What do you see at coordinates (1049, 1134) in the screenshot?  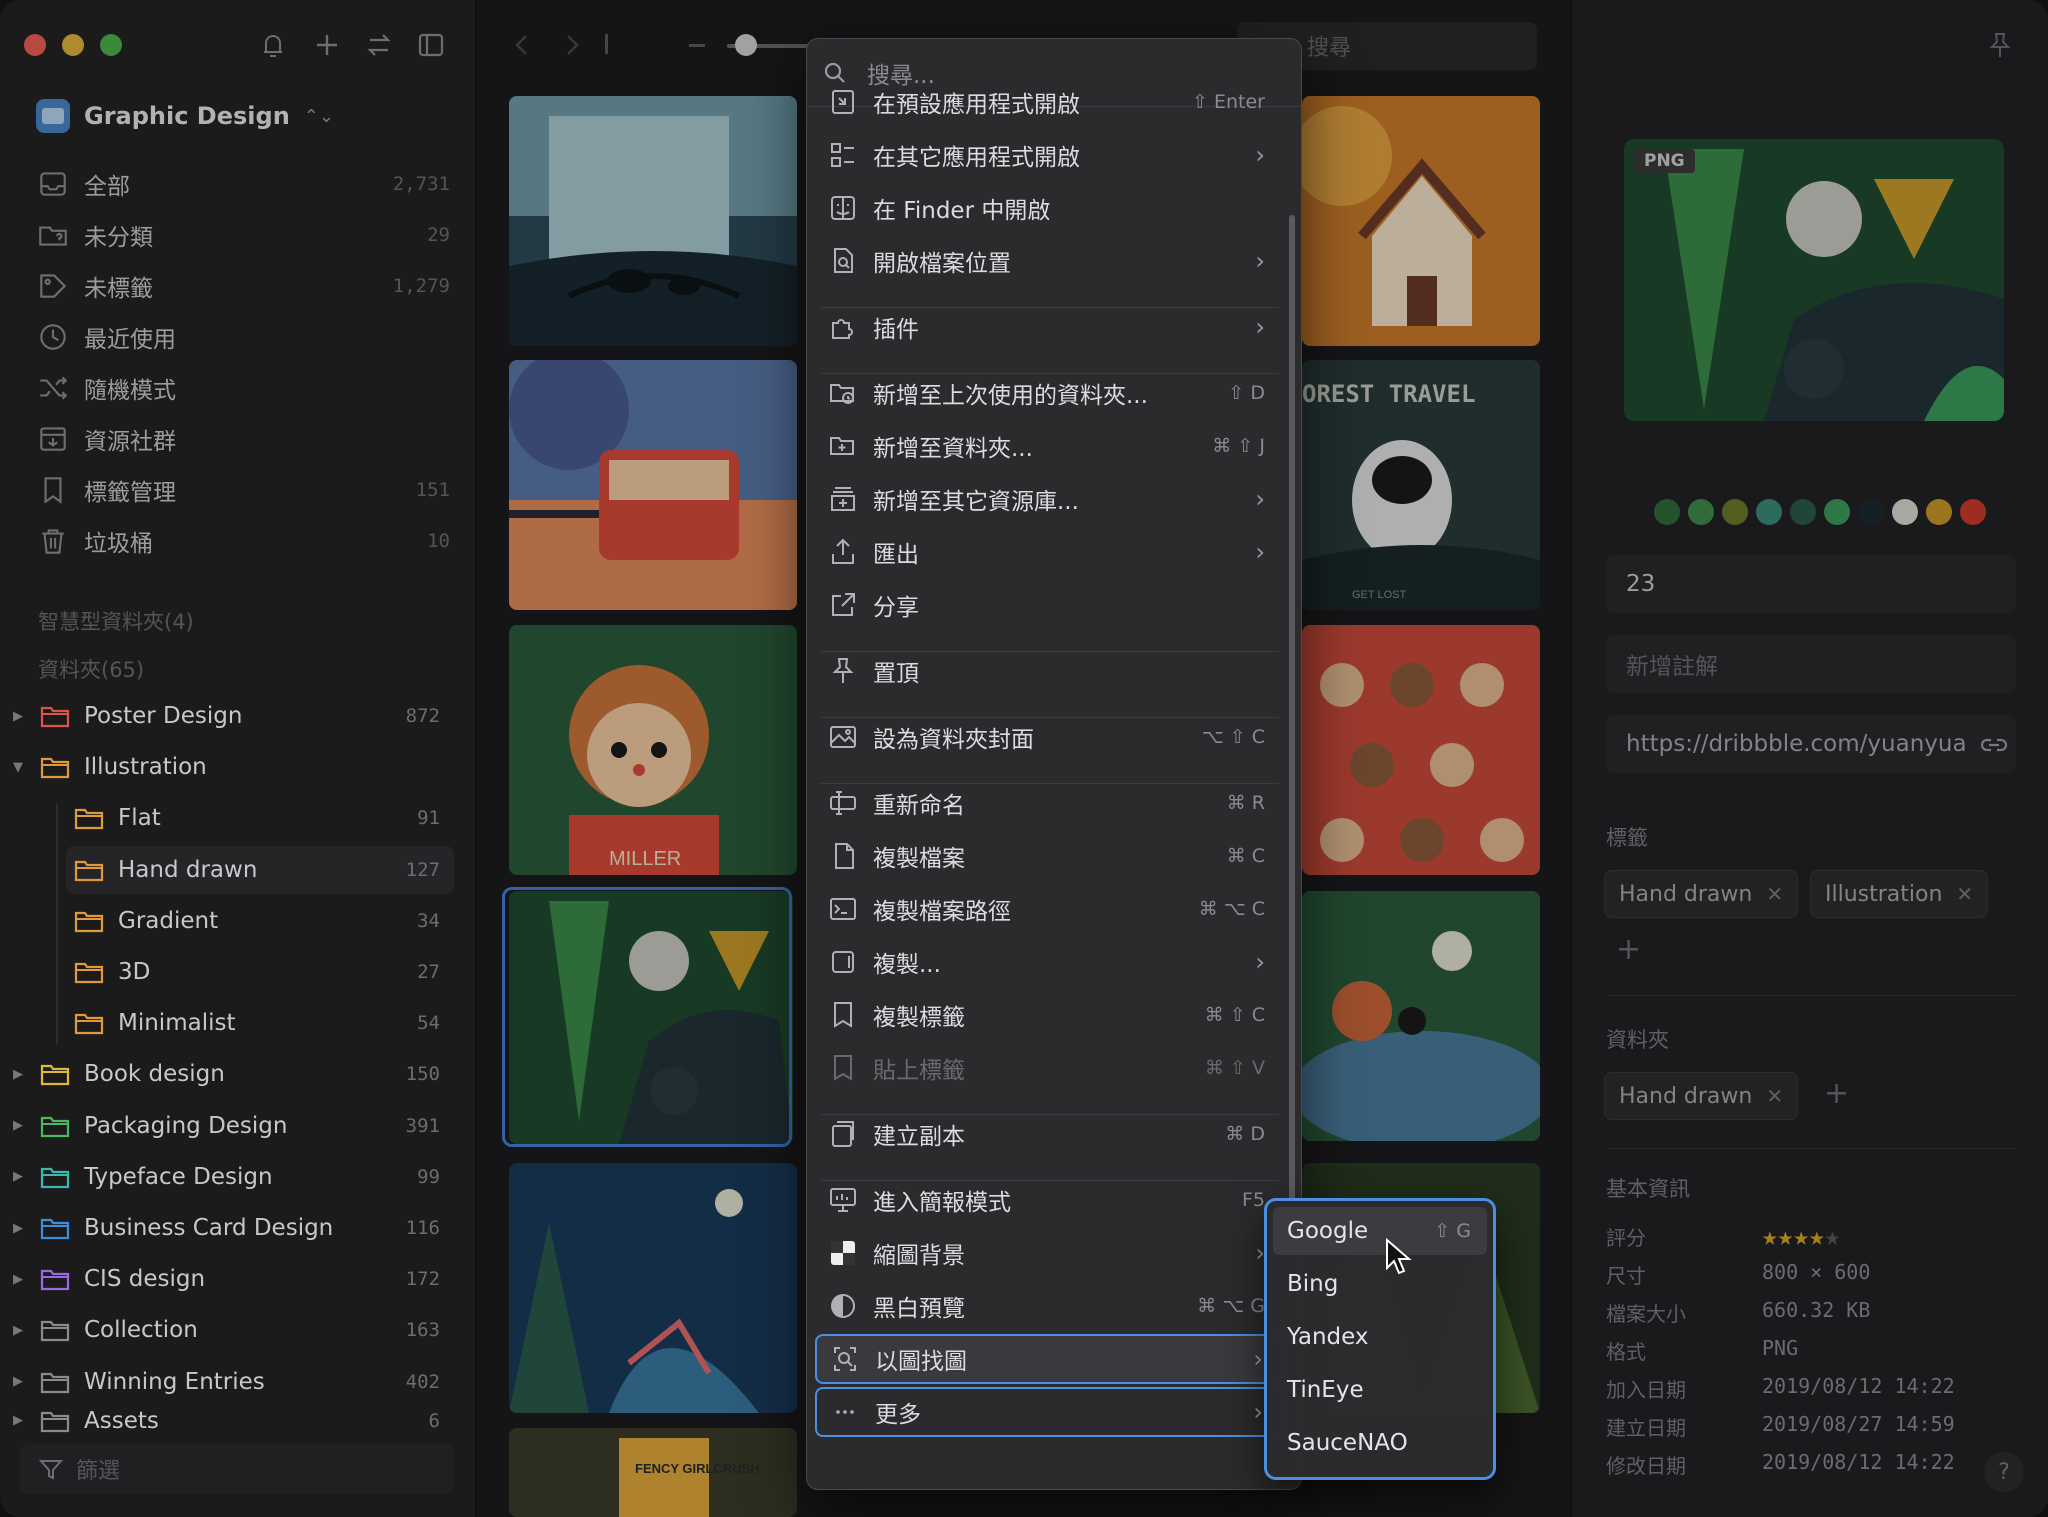 I see `context-menu-item: 建立副本 ⌘ D` at bounding box center [1049, 1134].